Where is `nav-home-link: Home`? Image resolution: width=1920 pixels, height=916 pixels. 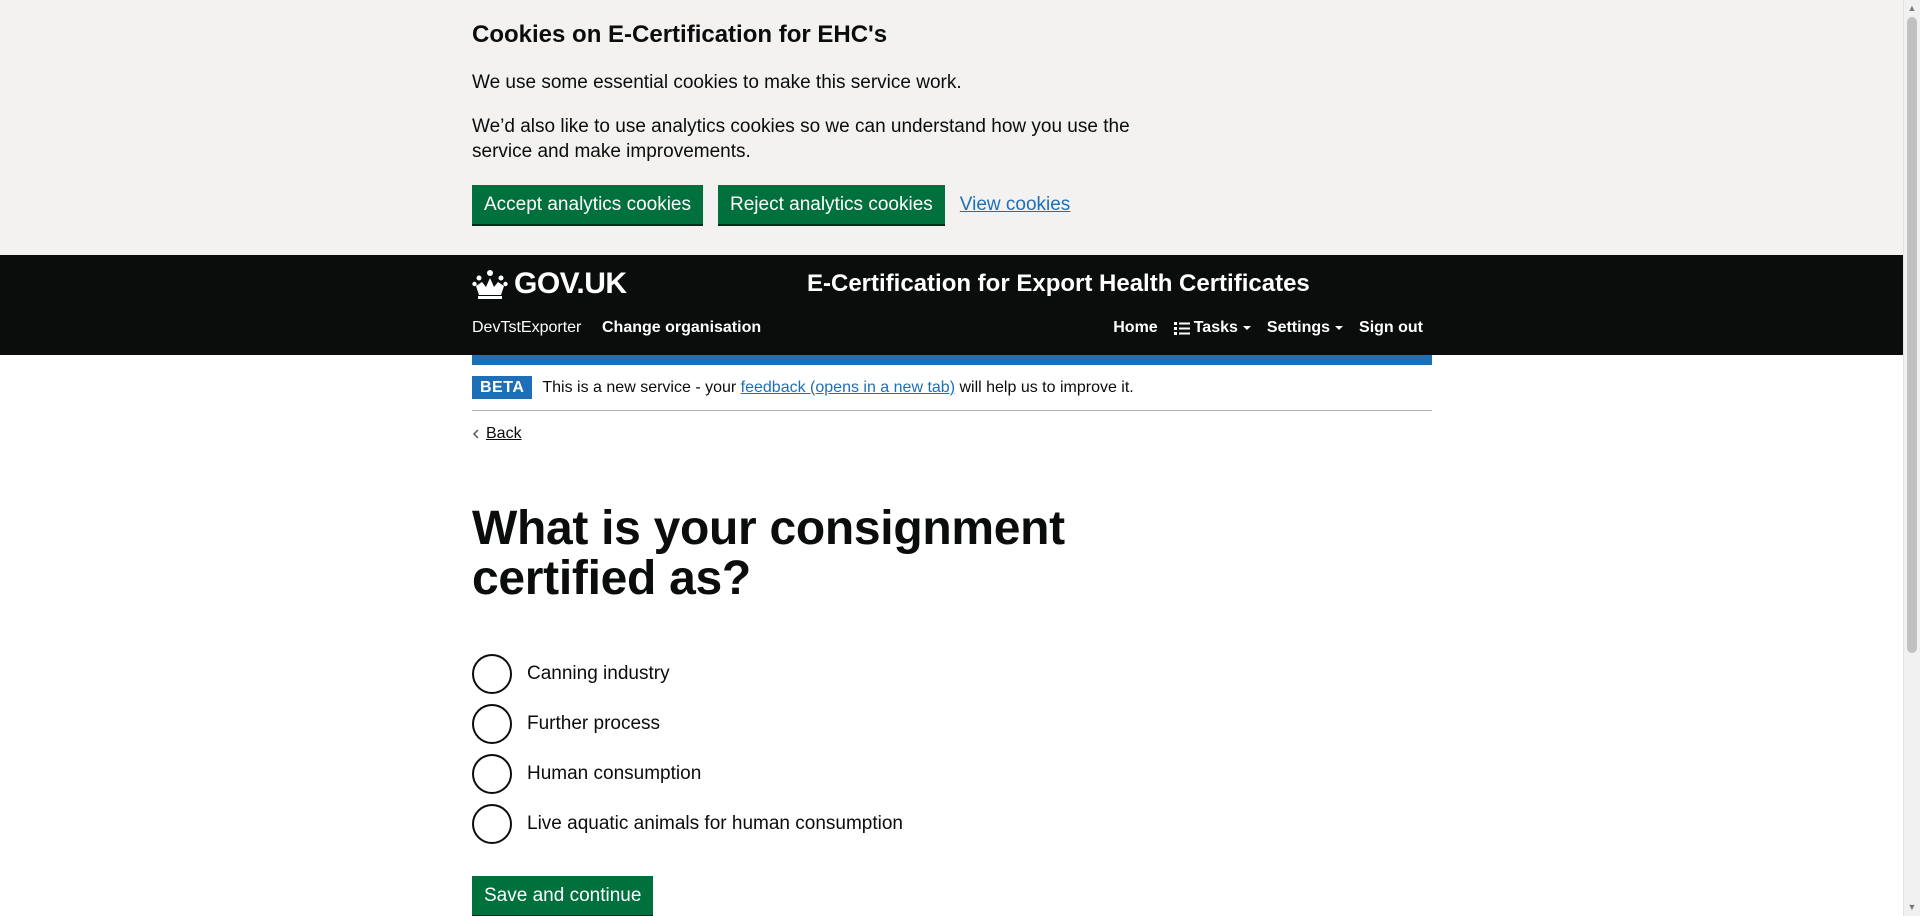 nav-home-link: Home is located at coordinates (1135, 328).